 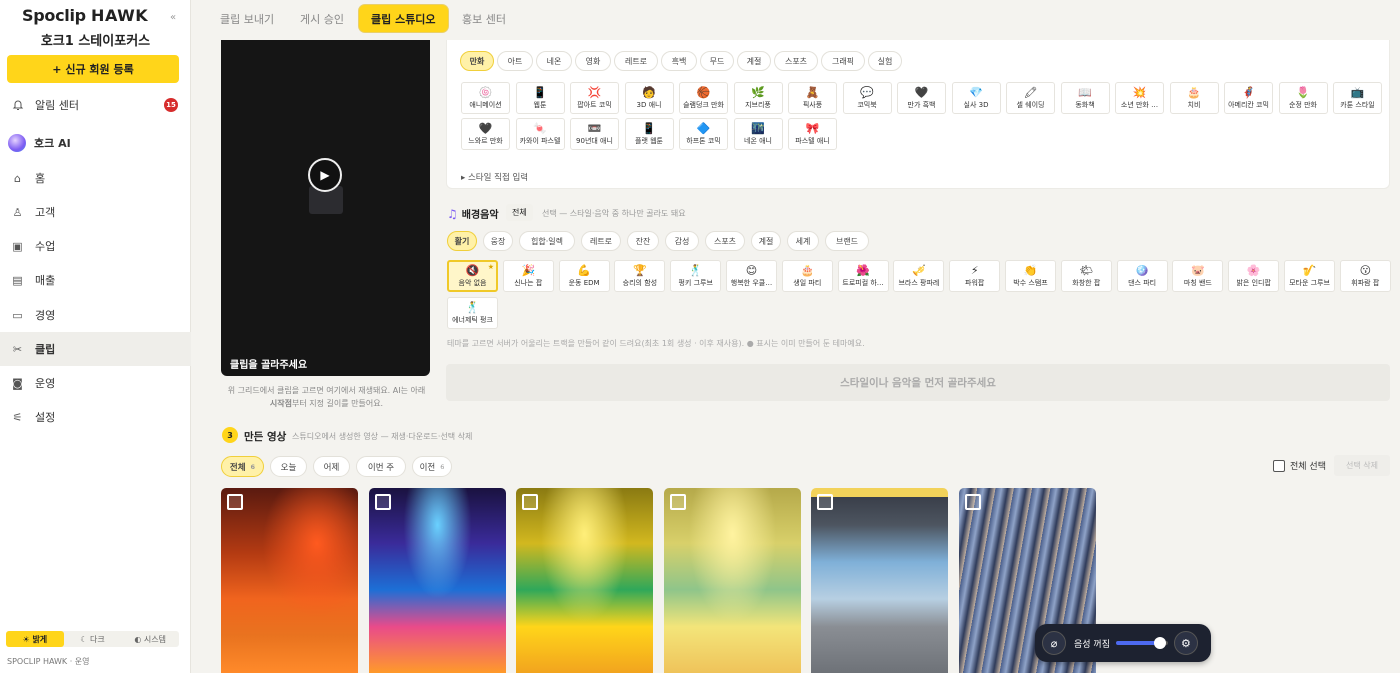 What do you see at coordinates (1303, 98) in the screenshot?
I see `style-card: 🌷 순정 만화` at bounding box center [1303, 98].